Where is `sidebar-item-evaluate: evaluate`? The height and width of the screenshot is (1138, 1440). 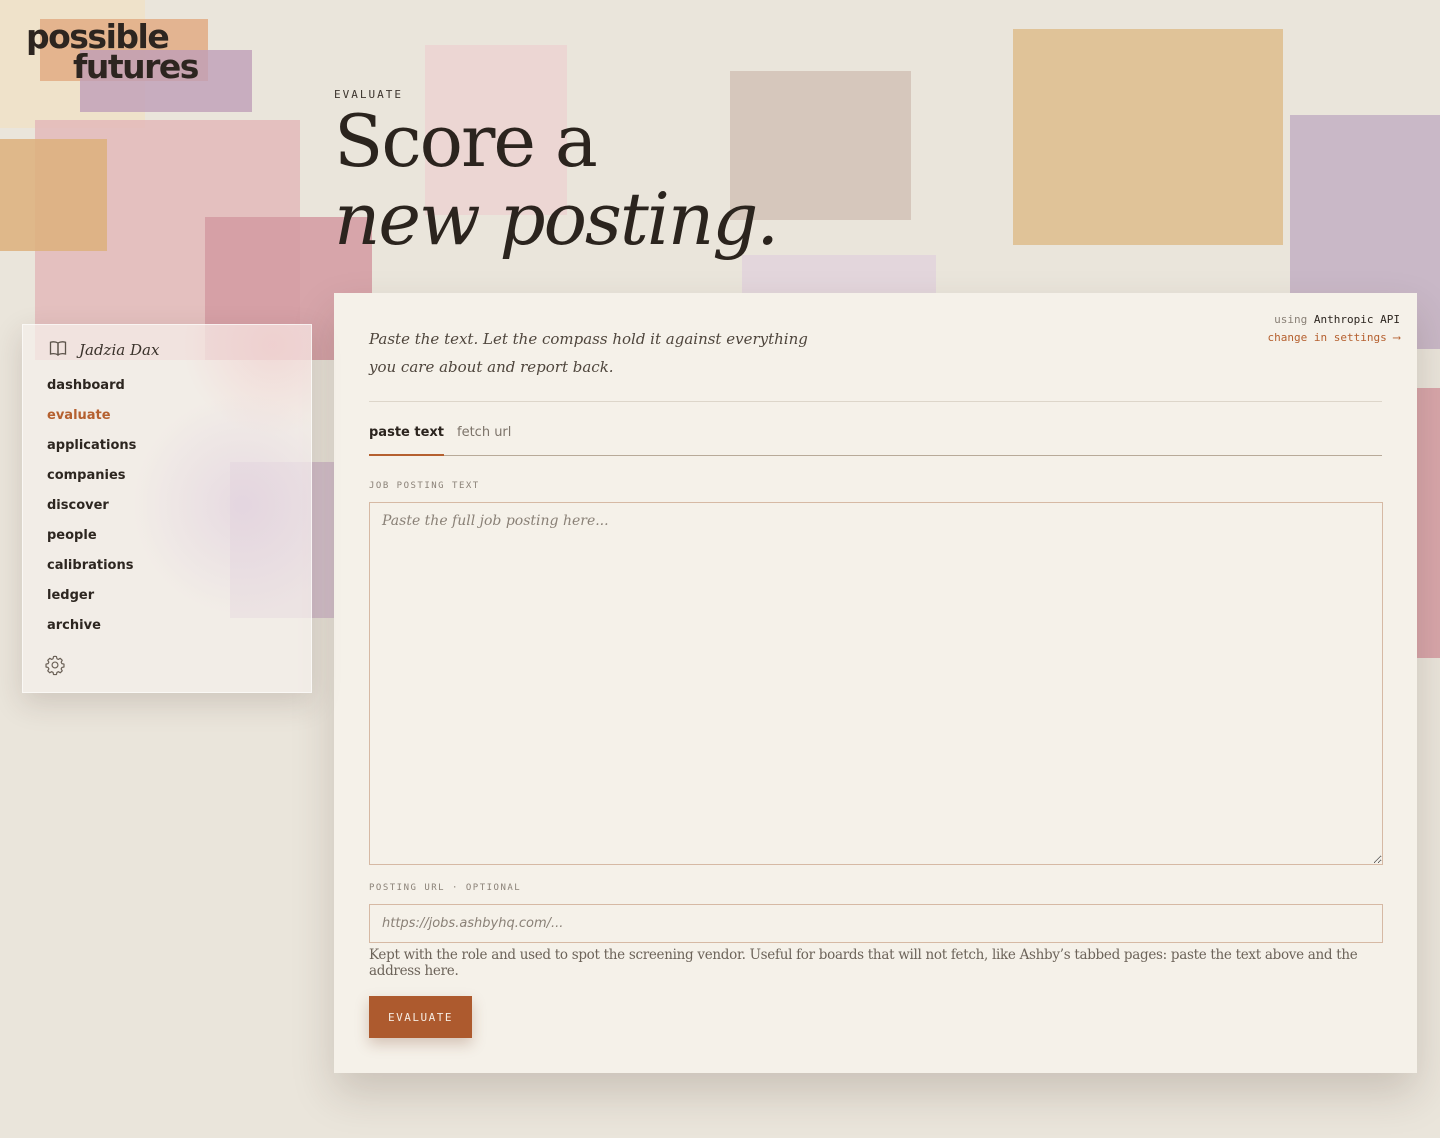 sidebar-item-evaluate: evaluate is located at coordinates (91, 420).